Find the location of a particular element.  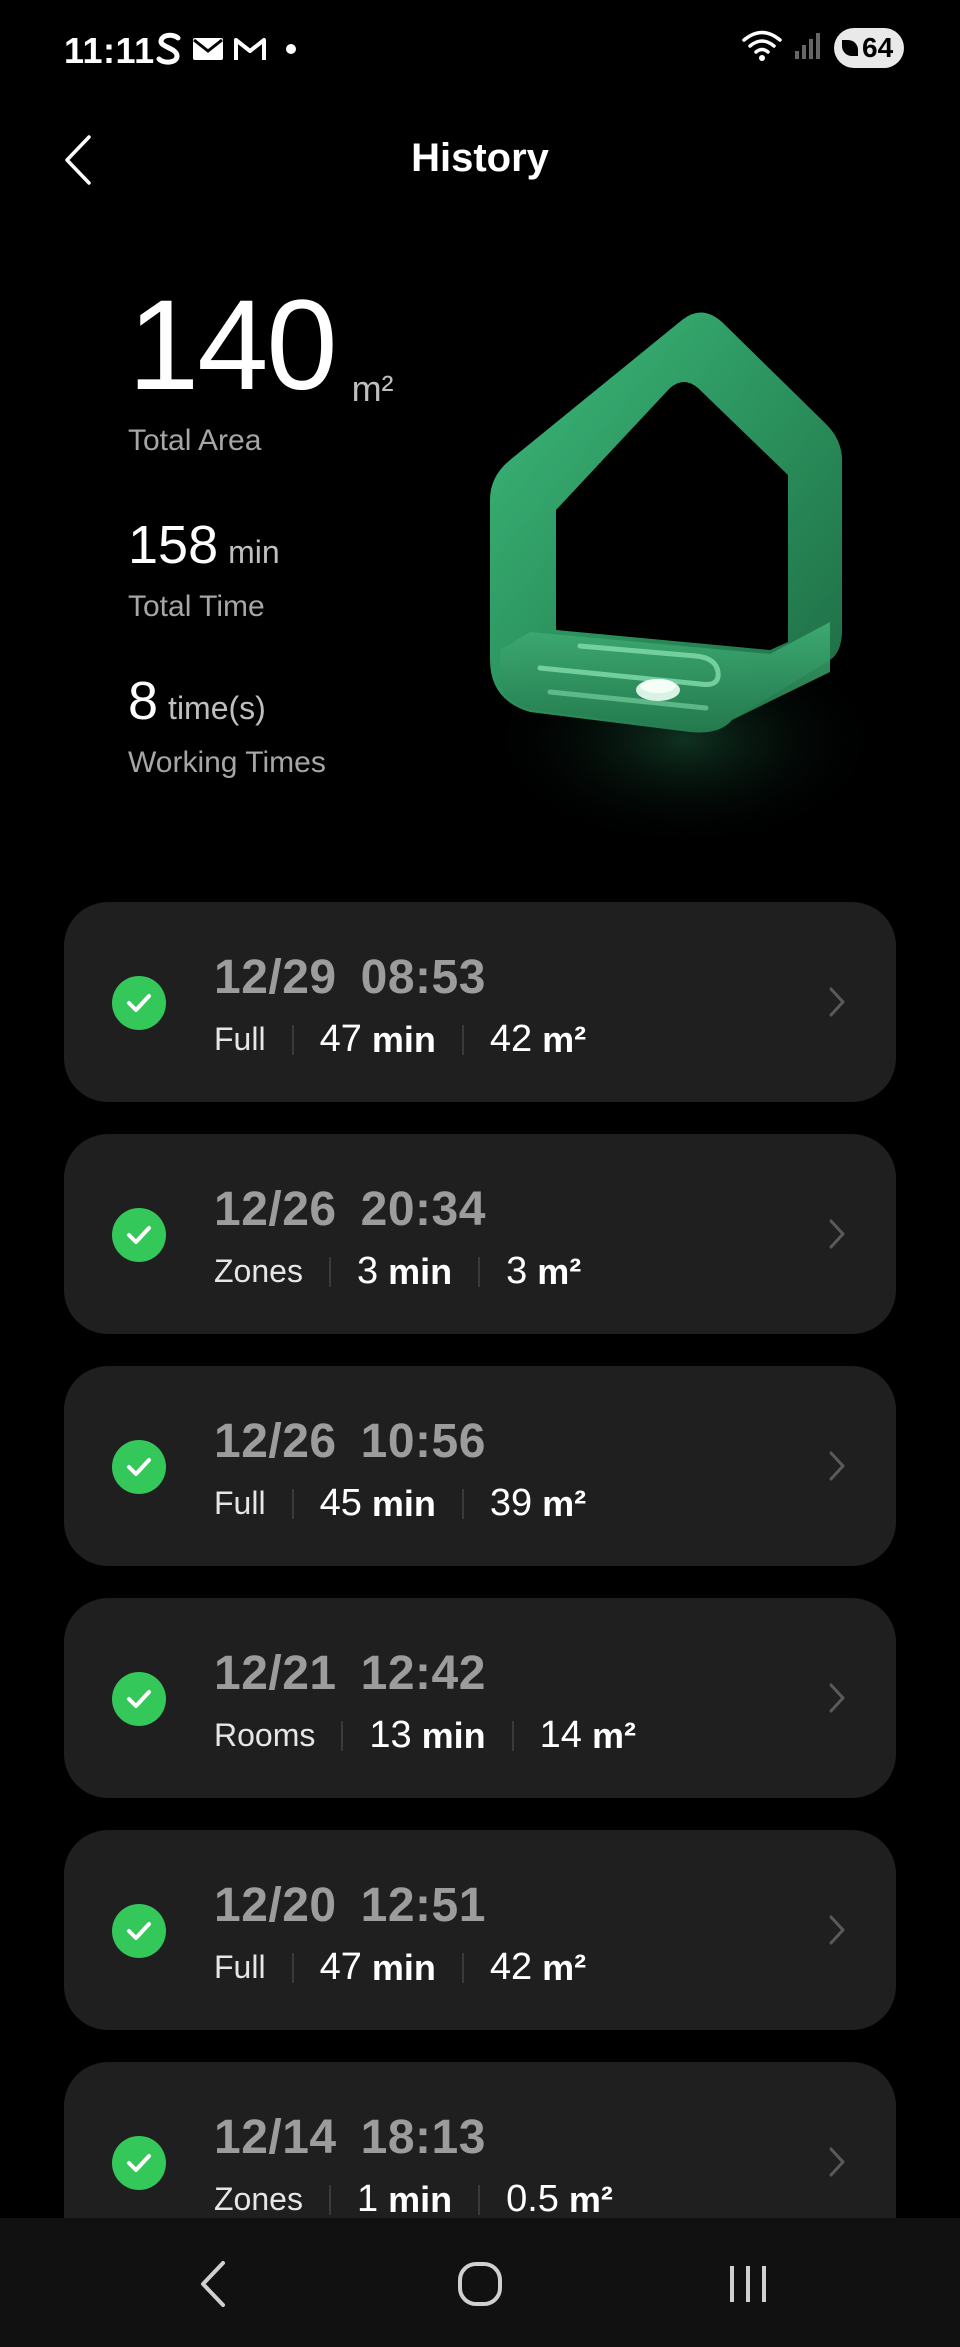

nav-recents-button is located at coordinates (748, 2284).